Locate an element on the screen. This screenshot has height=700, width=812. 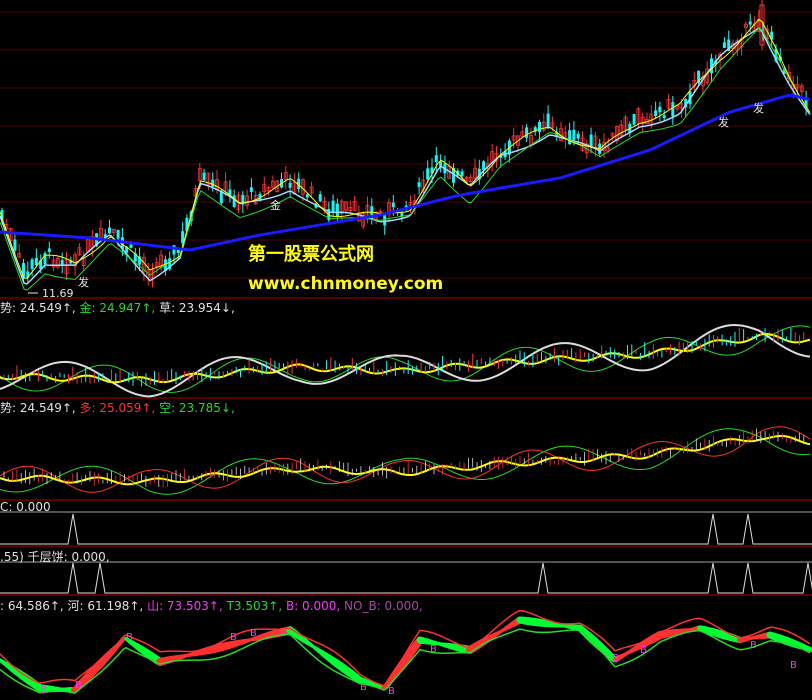
legend-item: C: 0.000 is located at coordinates (25, 507).